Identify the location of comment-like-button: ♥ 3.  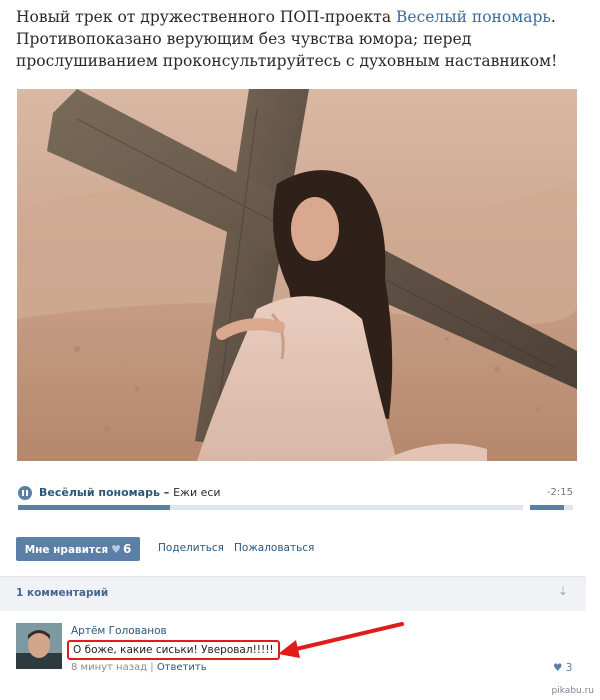
(562, 668).